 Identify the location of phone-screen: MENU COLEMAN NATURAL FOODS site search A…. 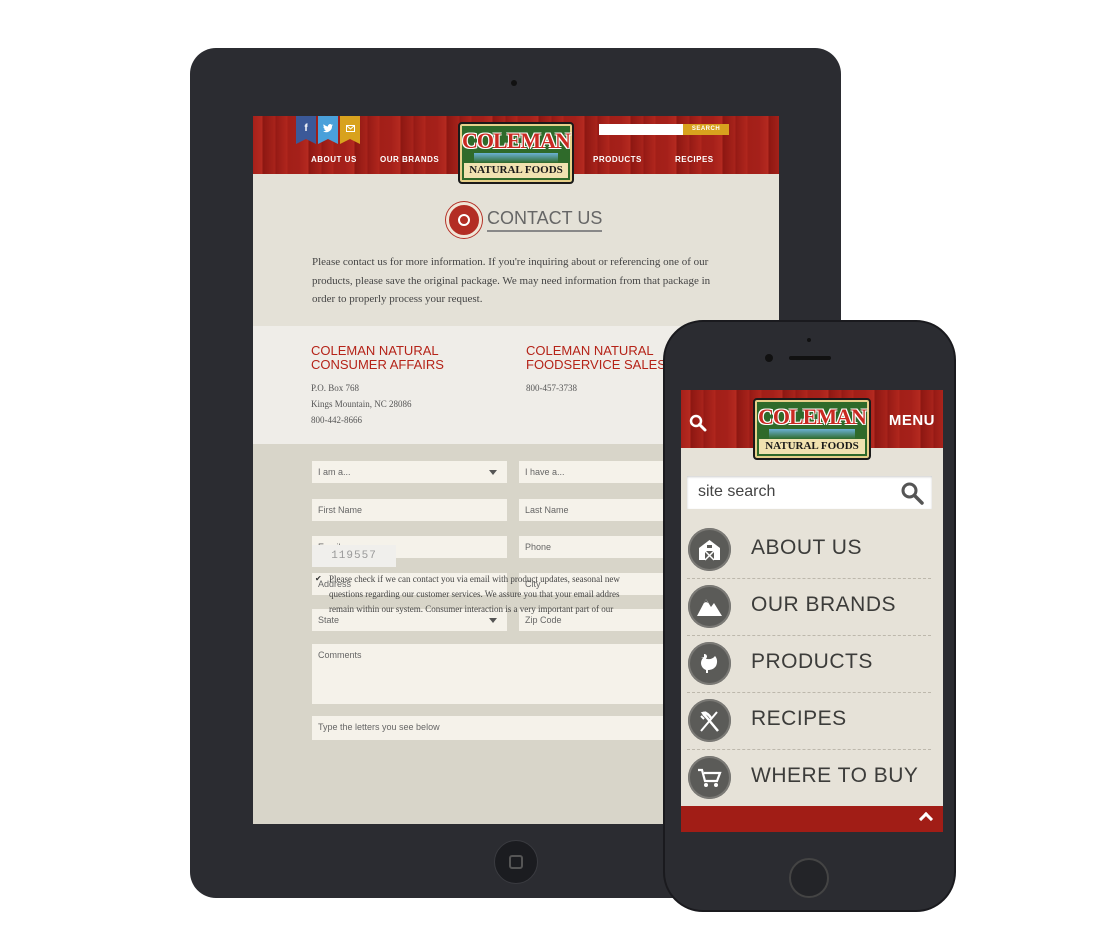
(812, 611).